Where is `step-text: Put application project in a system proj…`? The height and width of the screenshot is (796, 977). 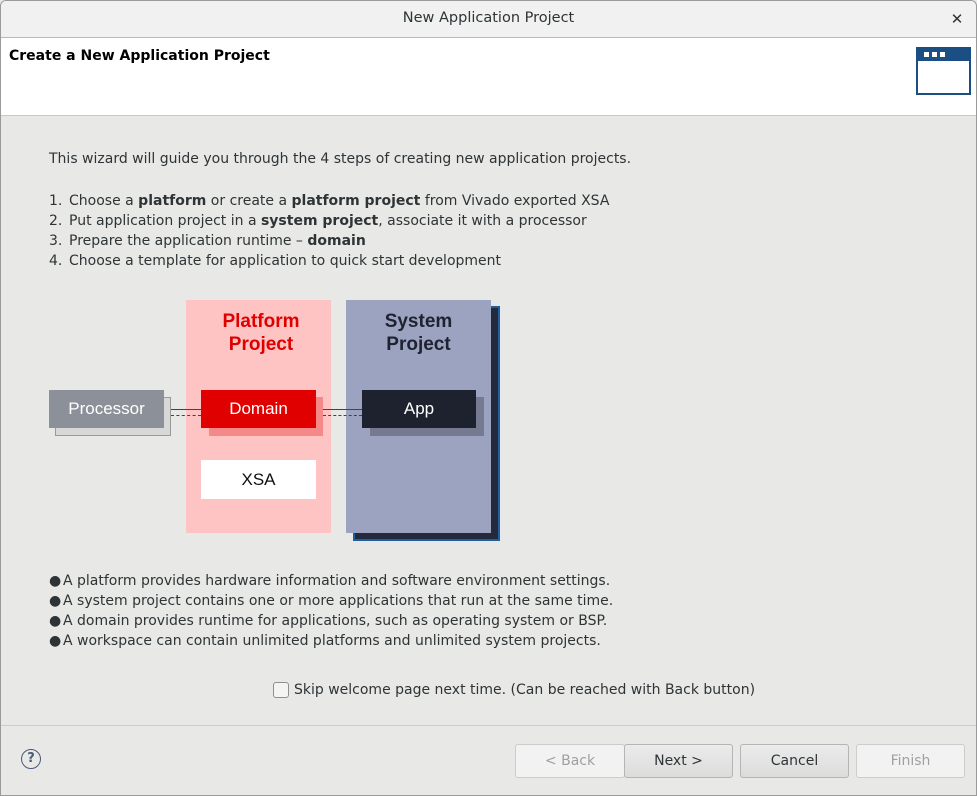
step-text: Put application project in a system proj… is located at coordinates (328, 221).